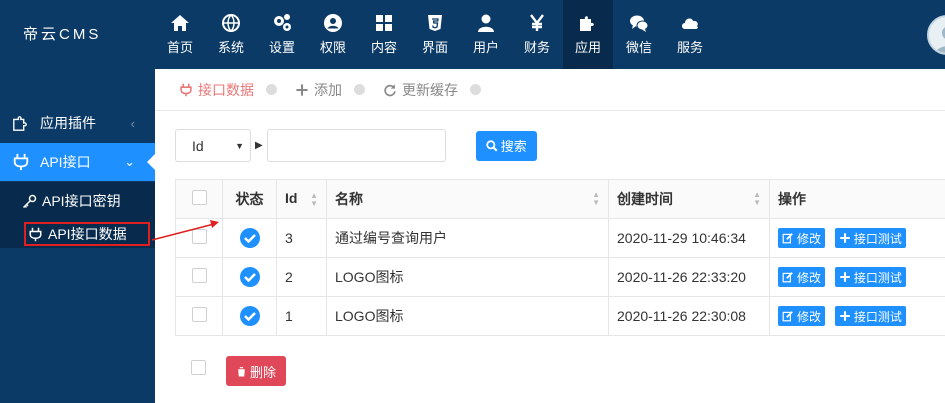 The height and width of the screenshot is (403, 945). I want to click on nav-item-label: 财务, so click(536, 47).